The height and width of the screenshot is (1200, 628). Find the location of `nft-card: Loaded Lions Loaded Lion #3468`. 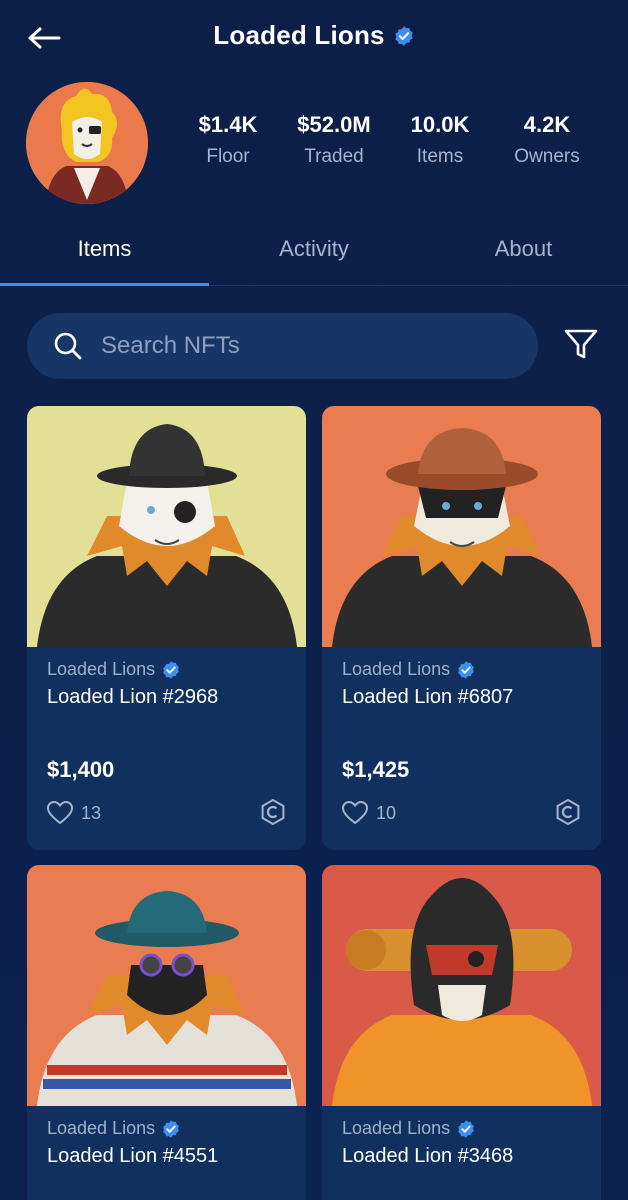

nft-card: Loaded Lions Loaded Lion #3468 is located at coordinates (461, 1032).